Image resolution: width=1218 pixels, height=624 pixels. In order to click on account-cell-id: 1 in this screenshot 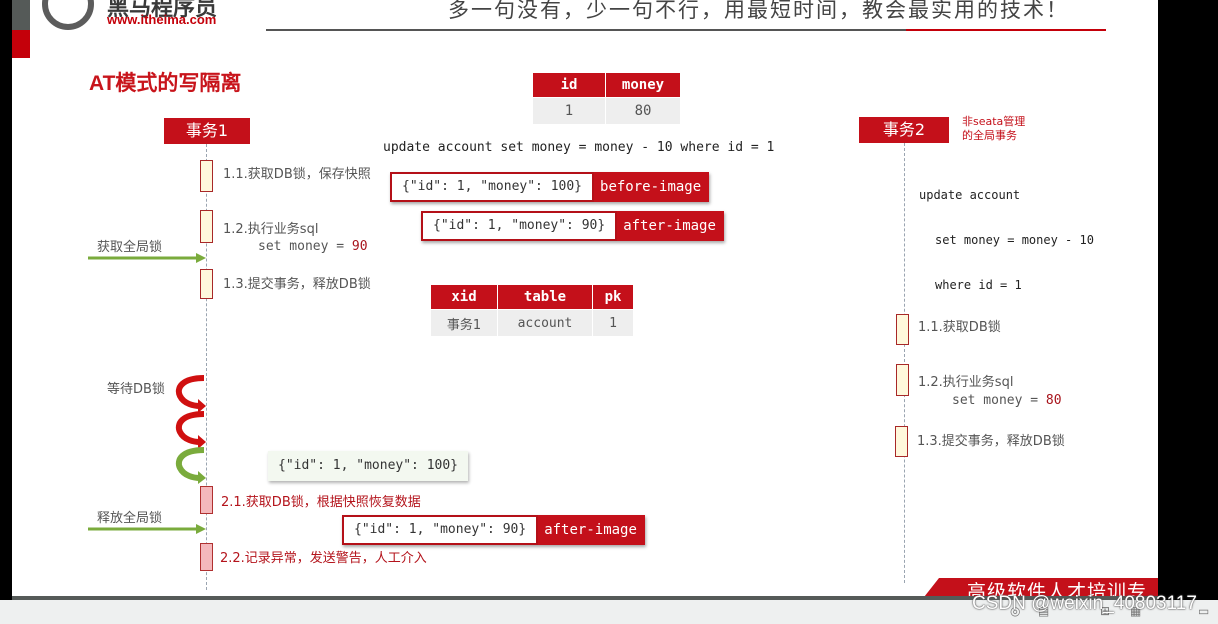, I will do `click(569, 111)`.